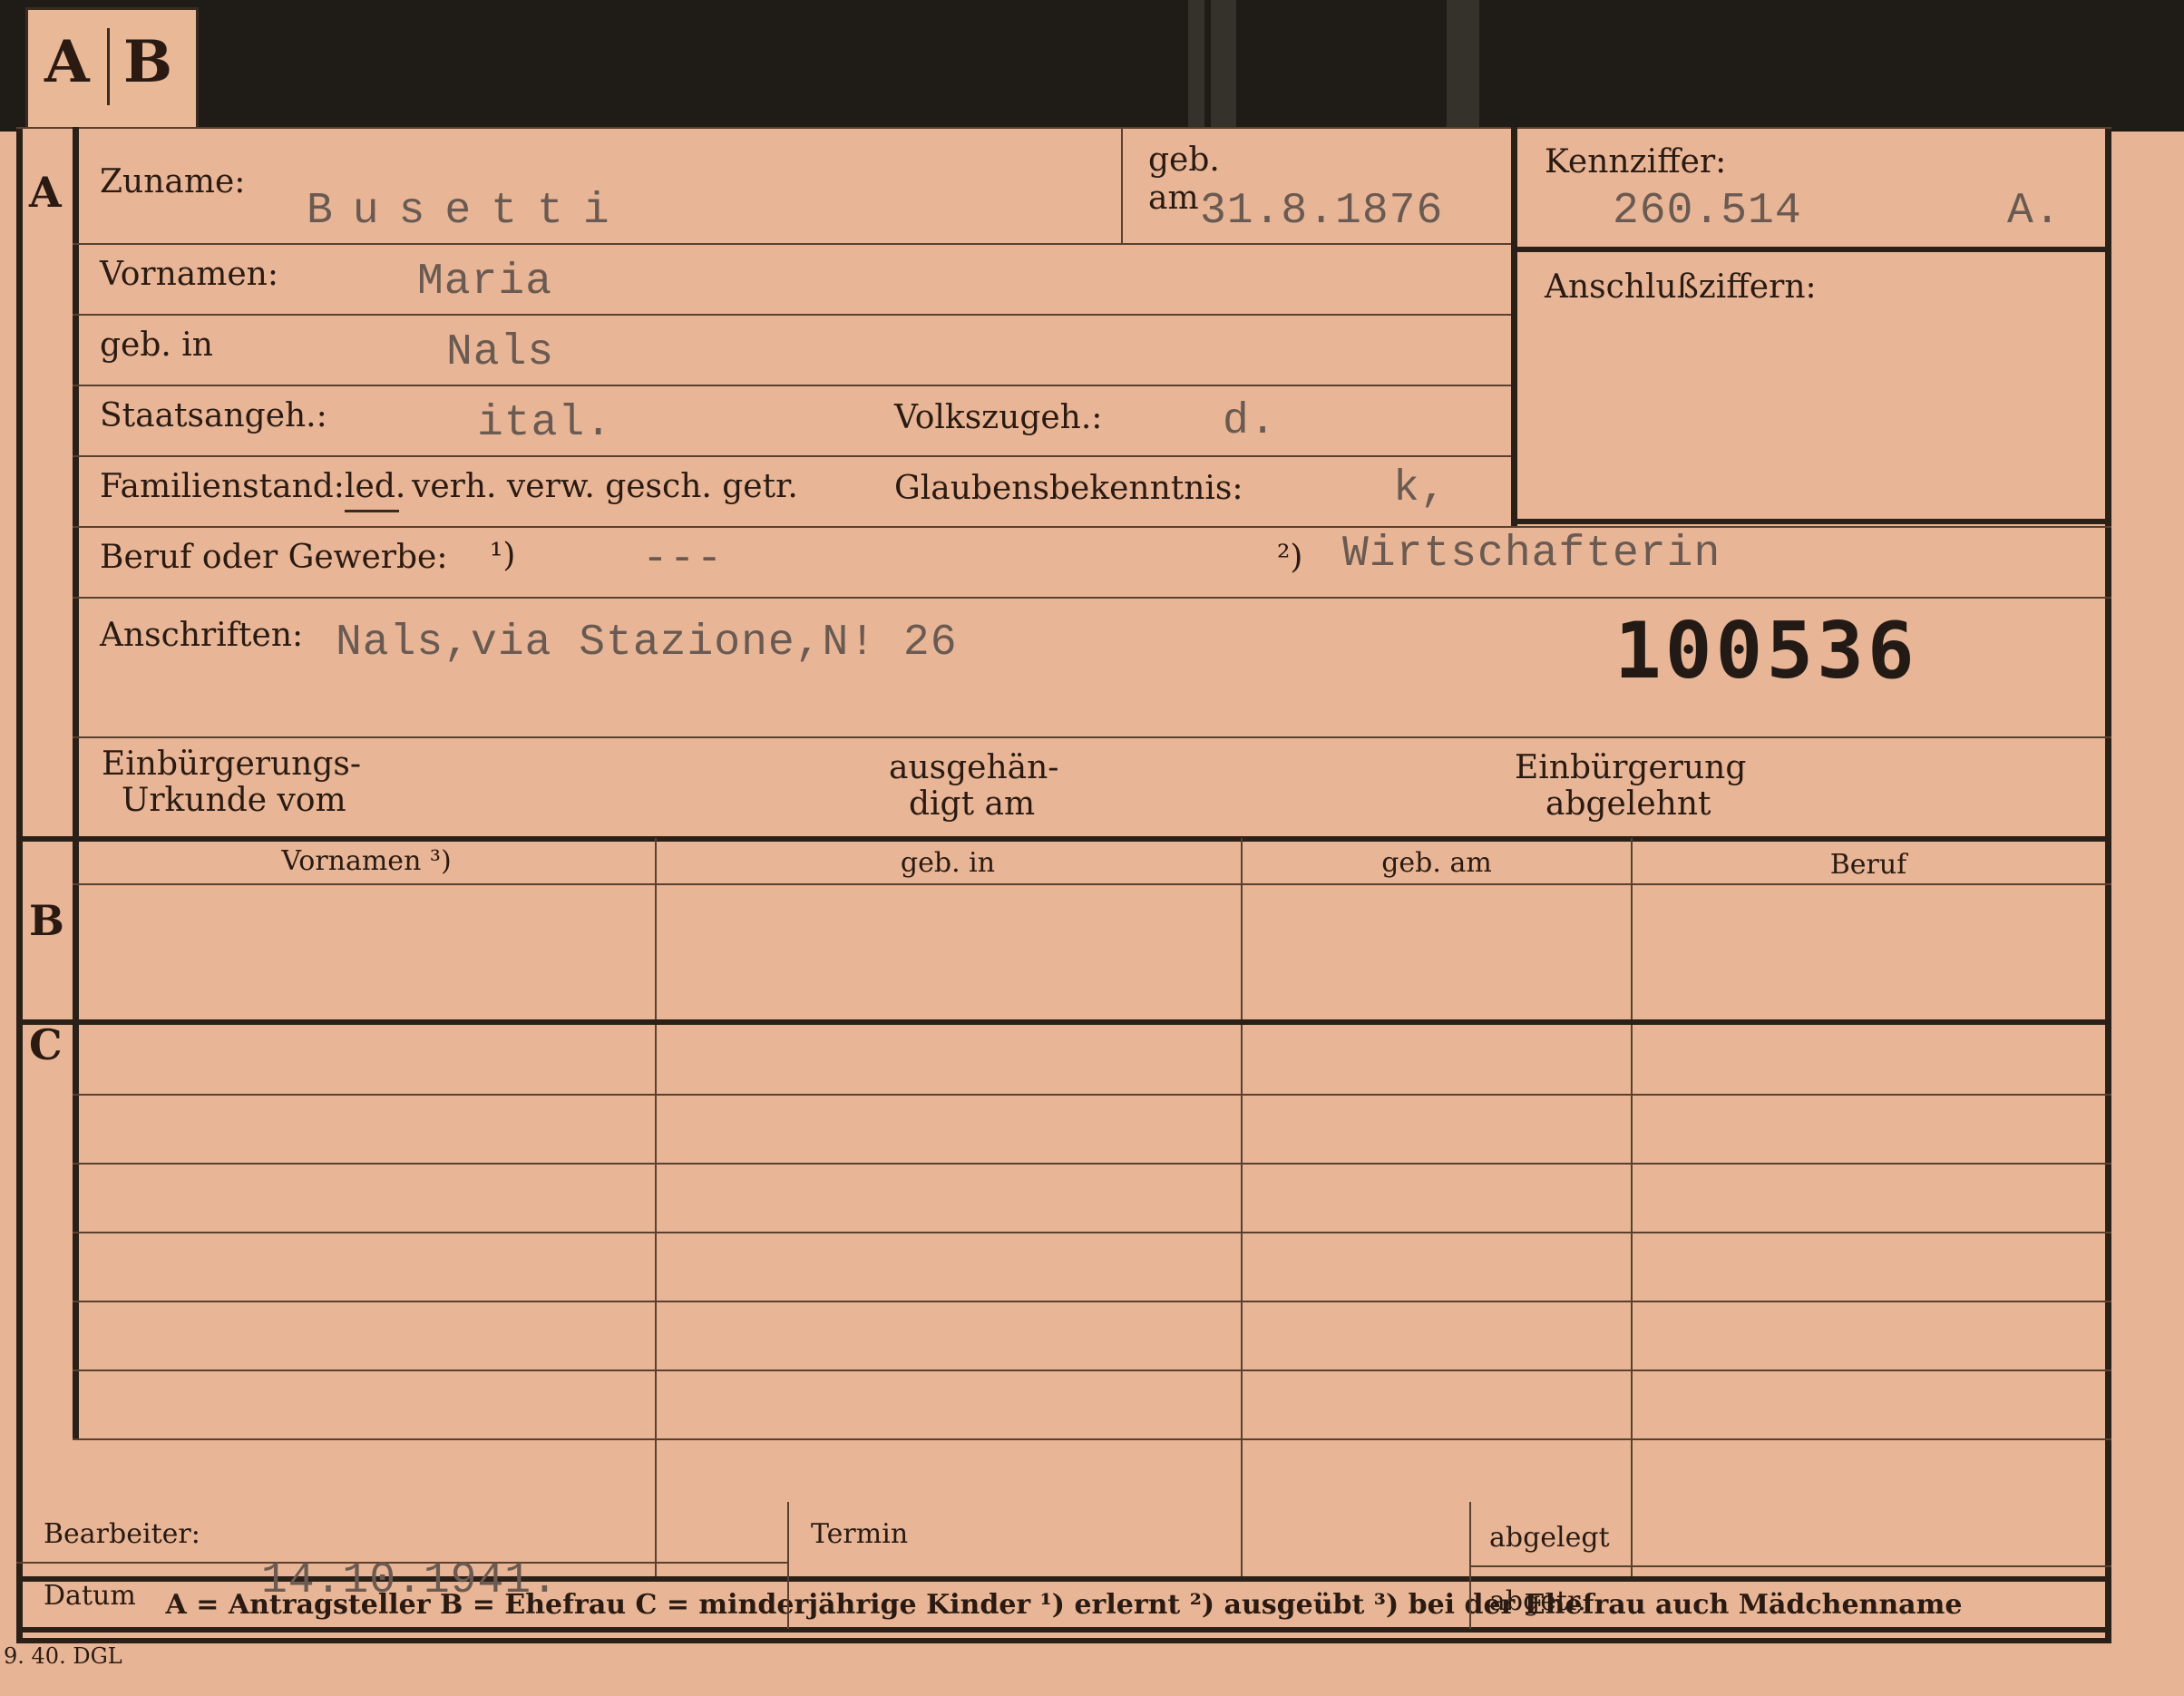  I want to click on volkszugeh-value: d., so click(1250, 421).